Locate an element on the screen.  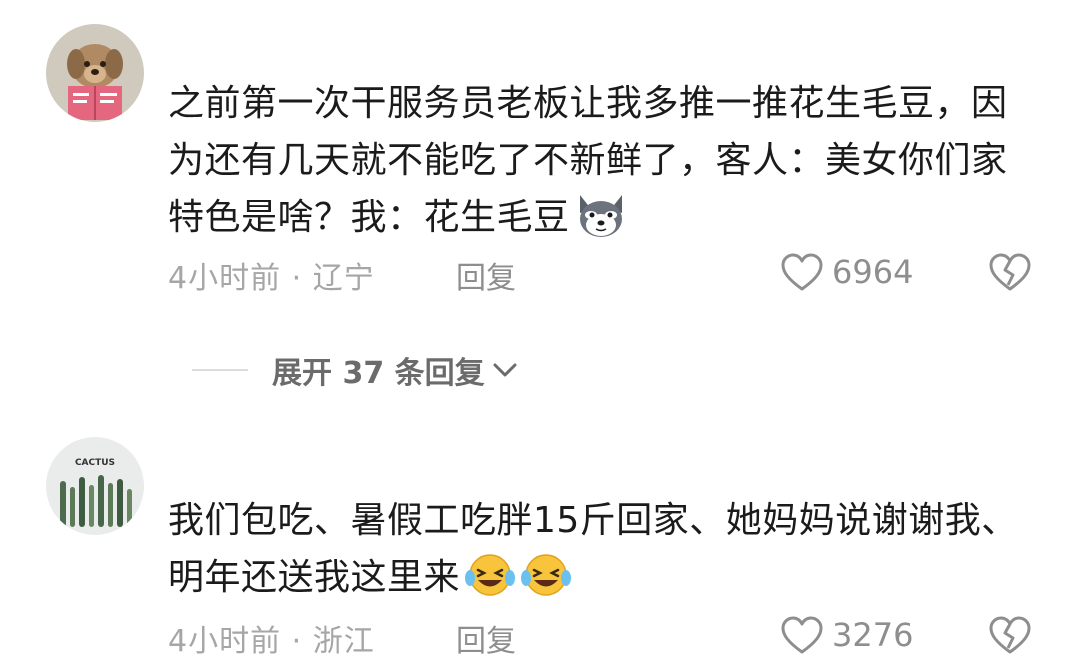
comment-meta: 4小时前 · 辽宁 回复 6964 is located at coordinates (603, 272).